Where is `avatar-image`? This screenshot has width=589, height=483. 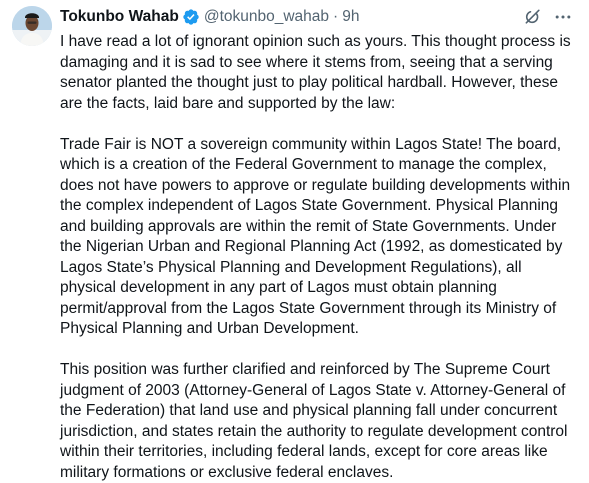
avatar-image is located at coordinates (32, 26).